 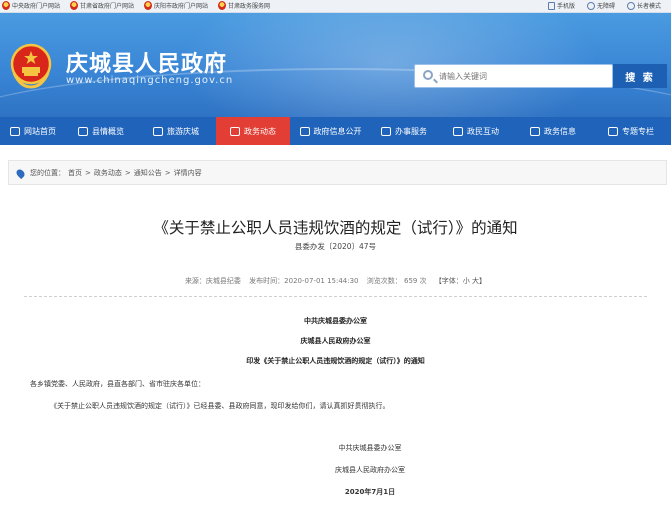 I want to click on article-title: 《关于禁止公职人员违规饮酒的规定（试行）》的通知, so click(x=335, y=228).